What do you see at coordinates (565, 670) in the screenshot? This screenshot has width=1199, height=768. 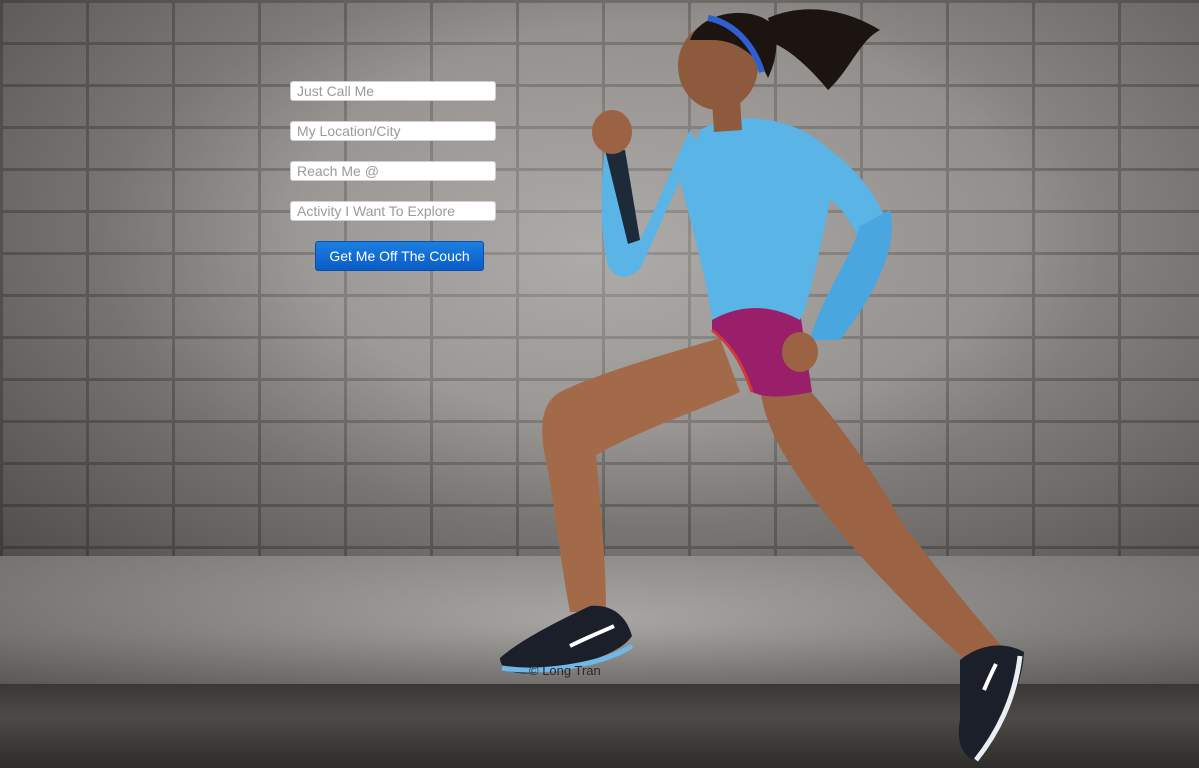 I see `photo-credit: © Long Tran` at bounding box center [565, 670].